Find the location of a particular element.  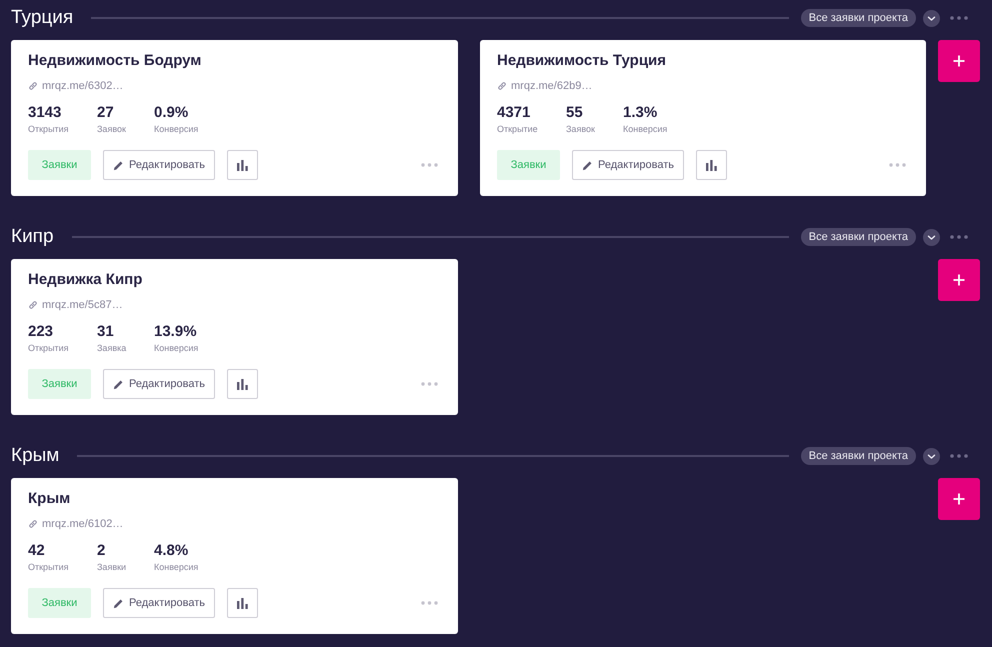

section-title: Кипр is located at coordinates (32, 237).